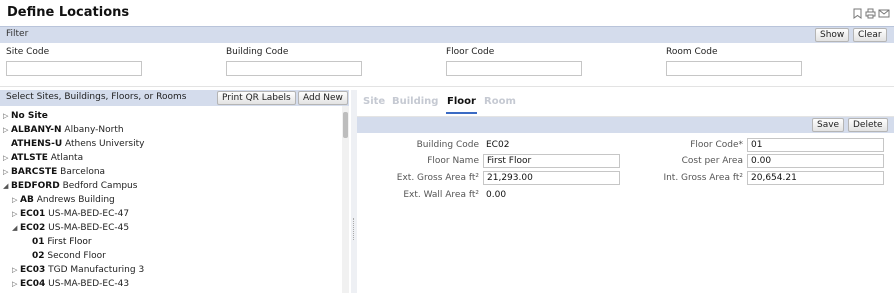 Image resolution: width=894 pixels, height=293 pixels. I want to click on detail-toolbar: Save Delete, so click(625, 125).